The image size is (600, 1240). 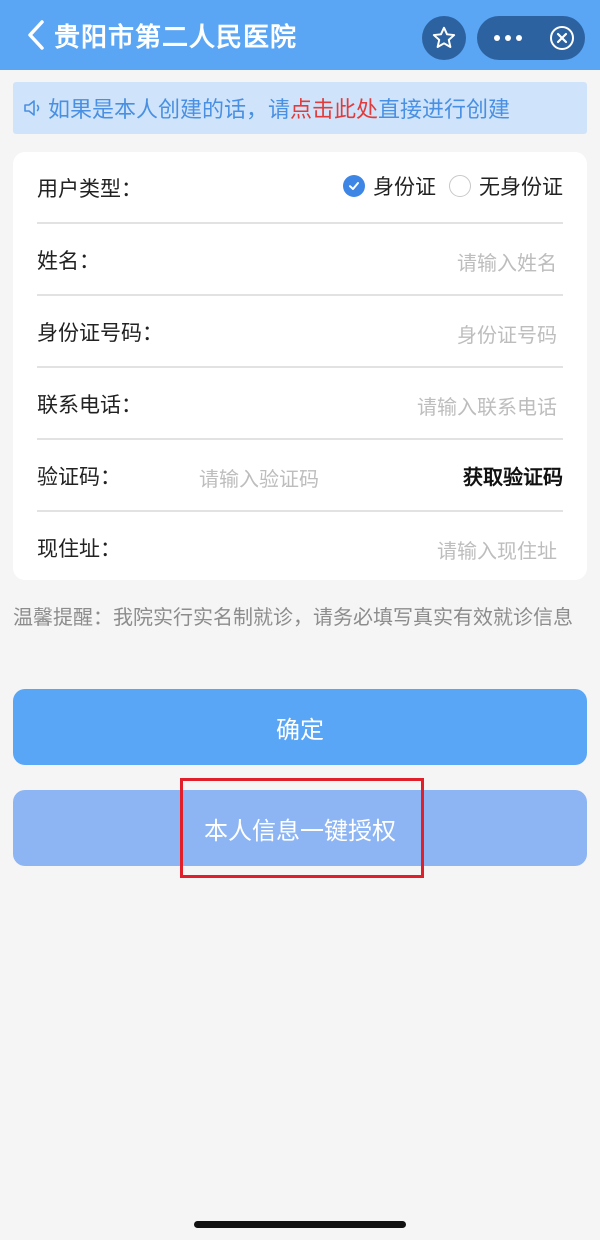 What do you see at coordinates (334, 110) in the screenshot?
I see `notice-link: 点击此处` at bounding box center [334, 110].